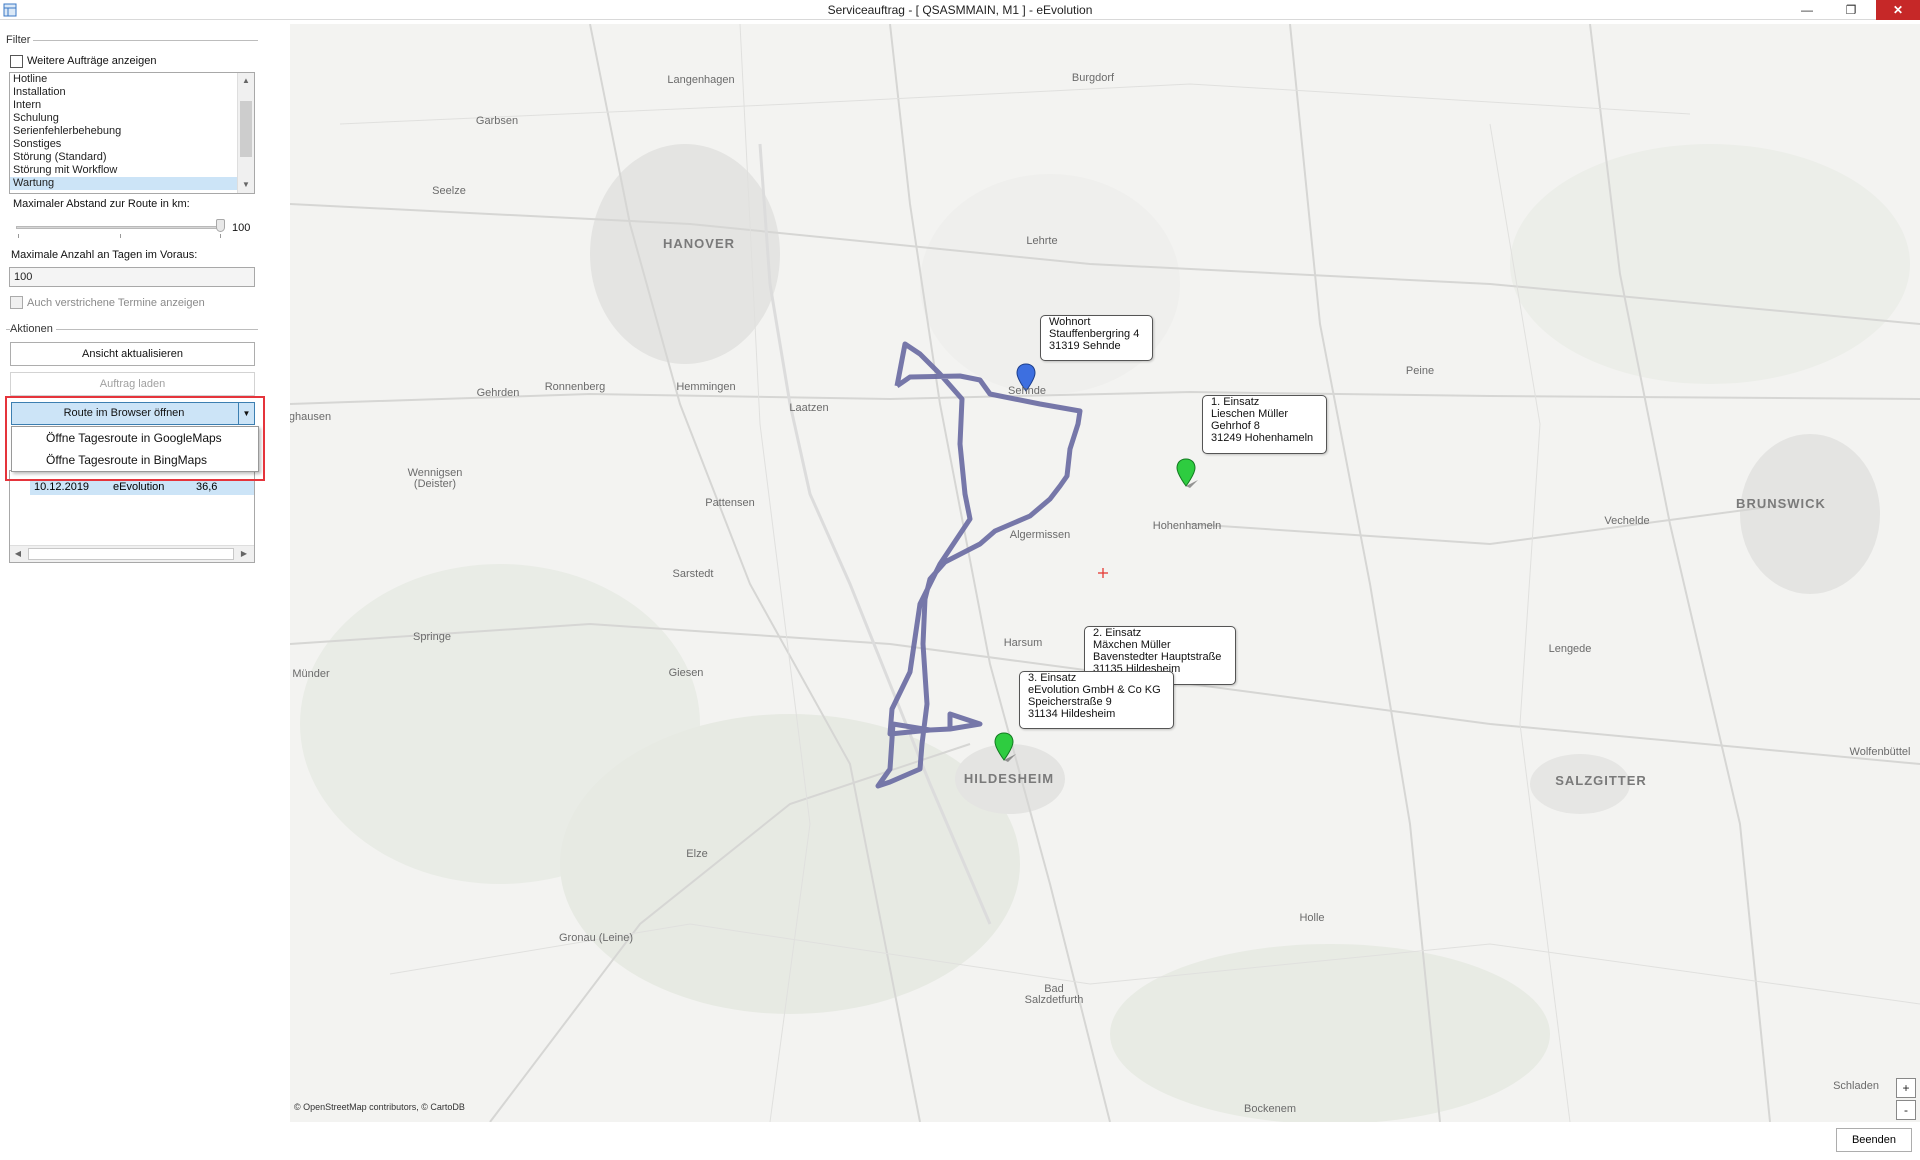 This screenshot has height=1160, width=1920. Describe the element at coordinates (246, 129) in the screenshot. I see `scroll-thumb` at that location.